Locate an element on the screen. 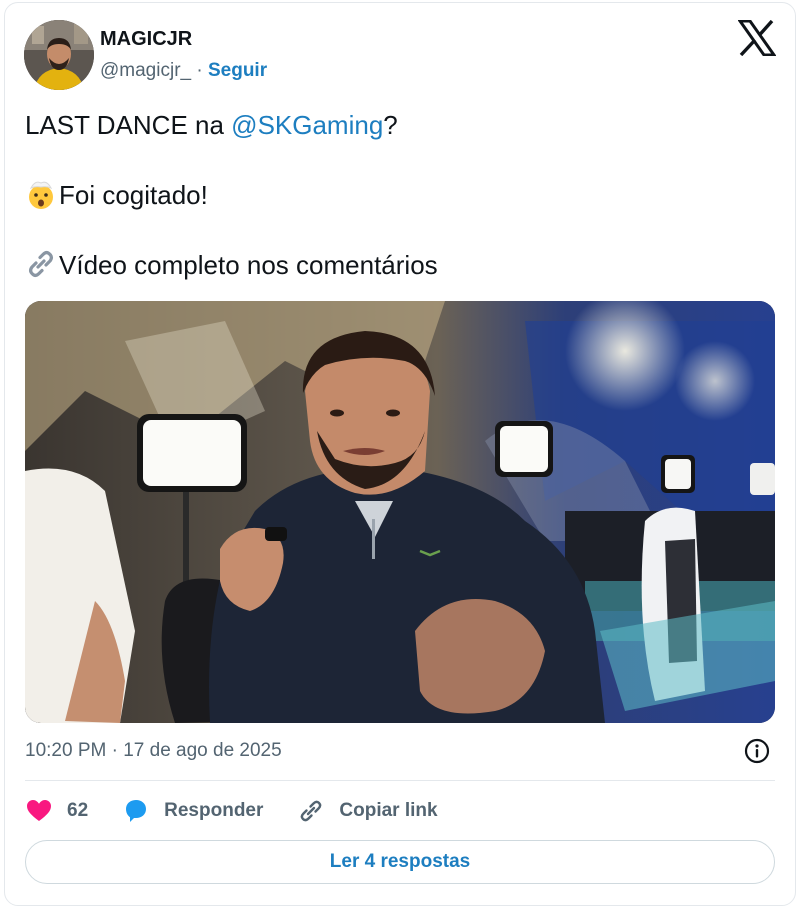  author-handle-line: @magicjr_ · Seguir is located at coordinates (183, 71).